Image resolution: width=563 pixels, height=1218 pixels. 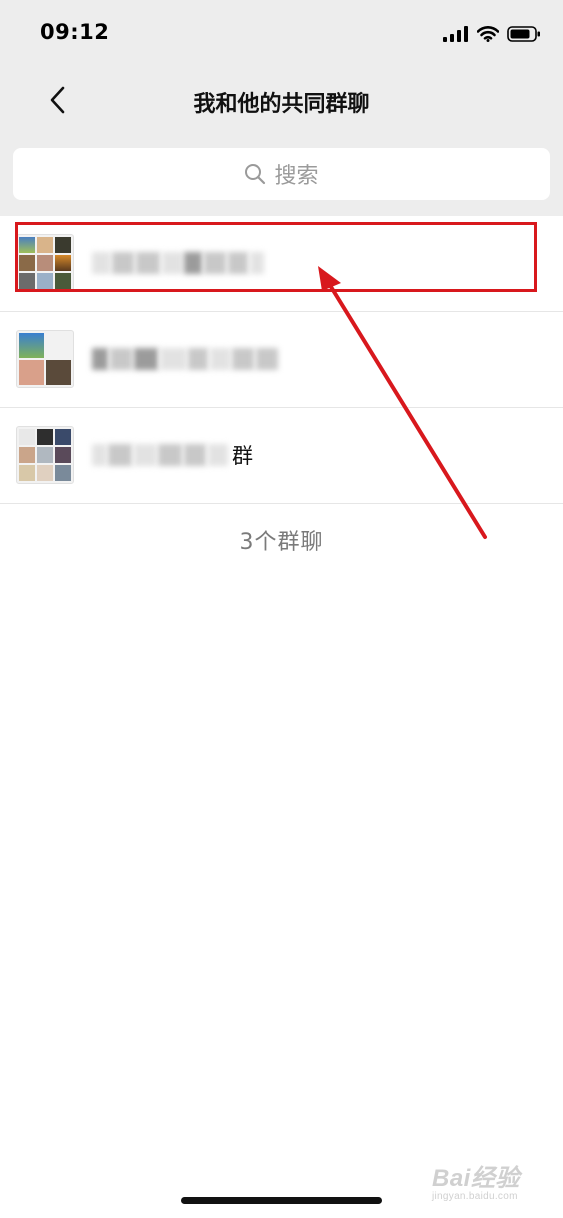 I want to click on watermark: Bai经验 jingyan.baidu.com, so click(x=476, y=1183).